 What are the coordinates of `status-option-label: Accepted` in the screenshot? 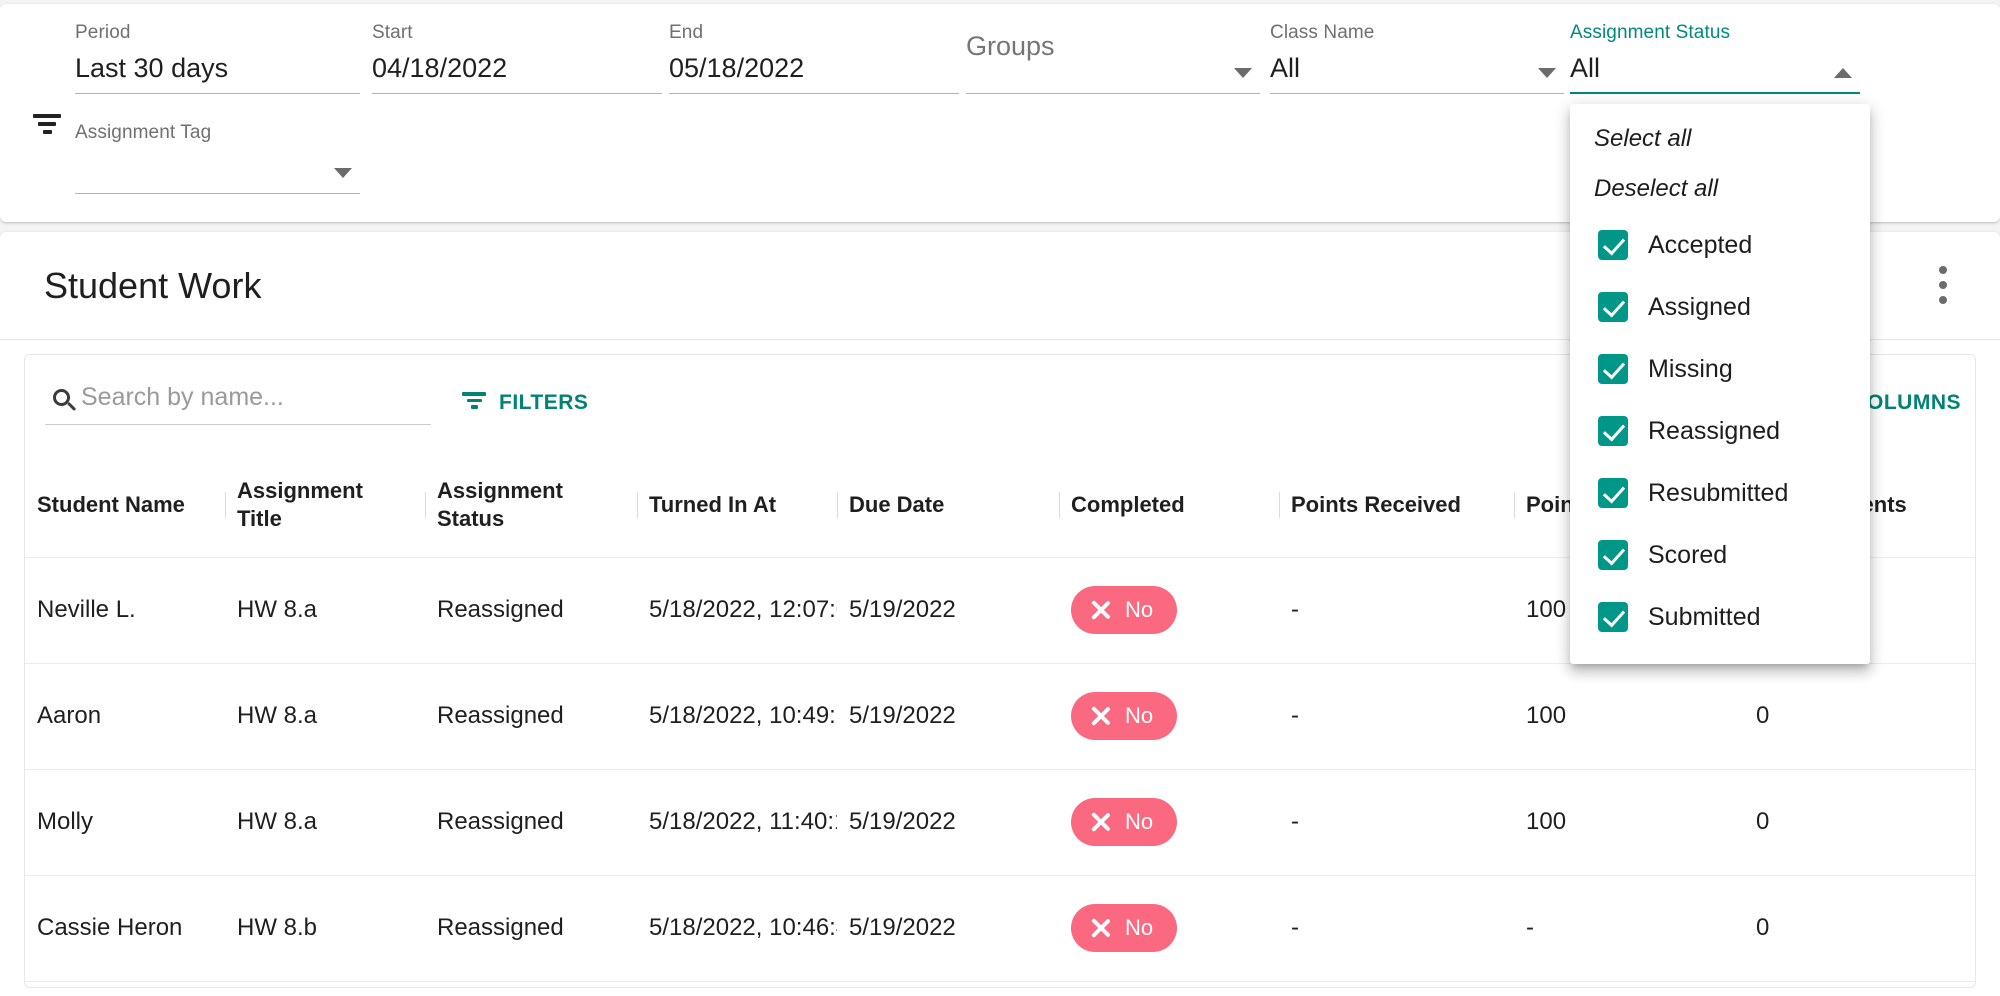 It's located at (1700, 244).